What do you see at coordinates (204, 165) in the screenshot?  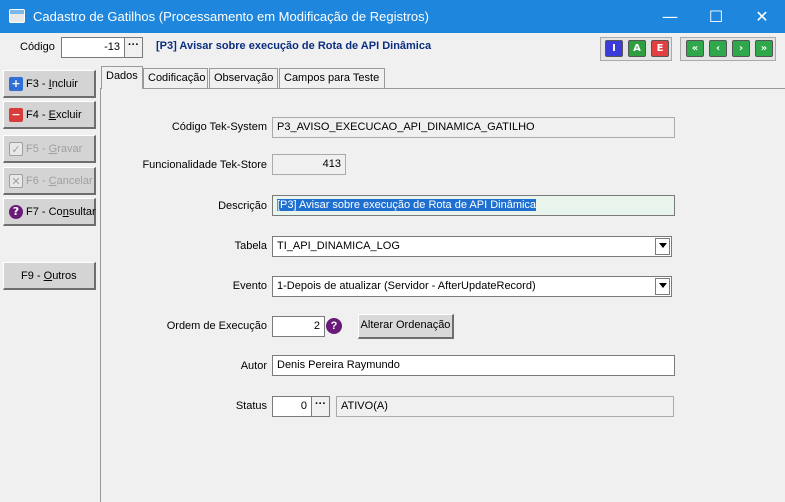 I see `funcionalidade-label: Funcionalidade Tek-Store` at bounding box center [204, 165].